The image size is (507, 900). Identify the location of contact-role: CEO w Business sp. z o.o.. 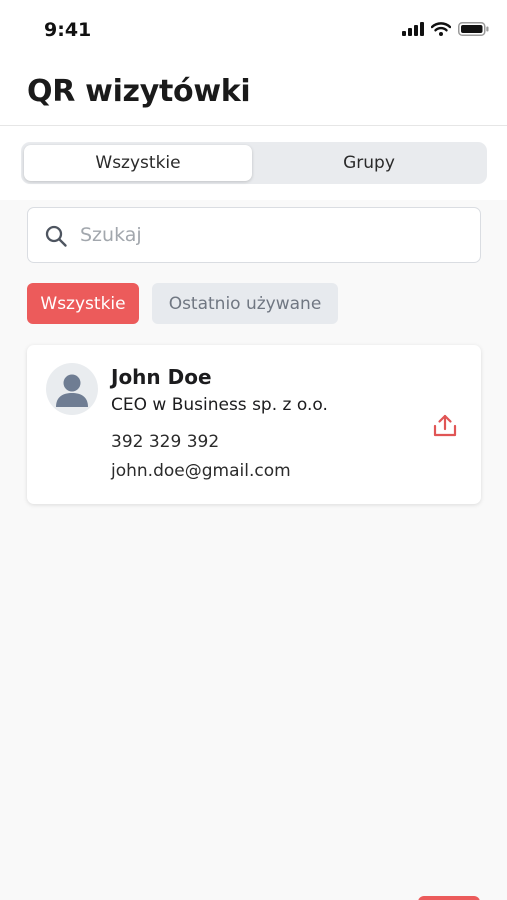
(219, 405).